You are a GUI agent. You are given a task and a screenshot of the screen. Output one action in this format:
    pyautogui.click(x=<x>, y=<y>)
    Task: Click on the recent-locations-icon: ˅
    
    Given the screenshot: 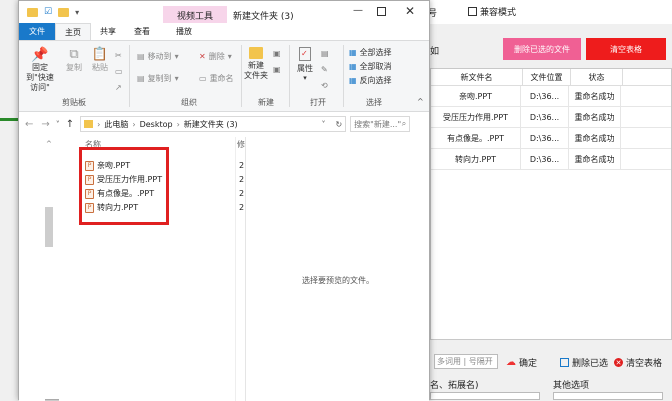 What is the action you would take?
    pyautogui.click(x=58, y=124)
    